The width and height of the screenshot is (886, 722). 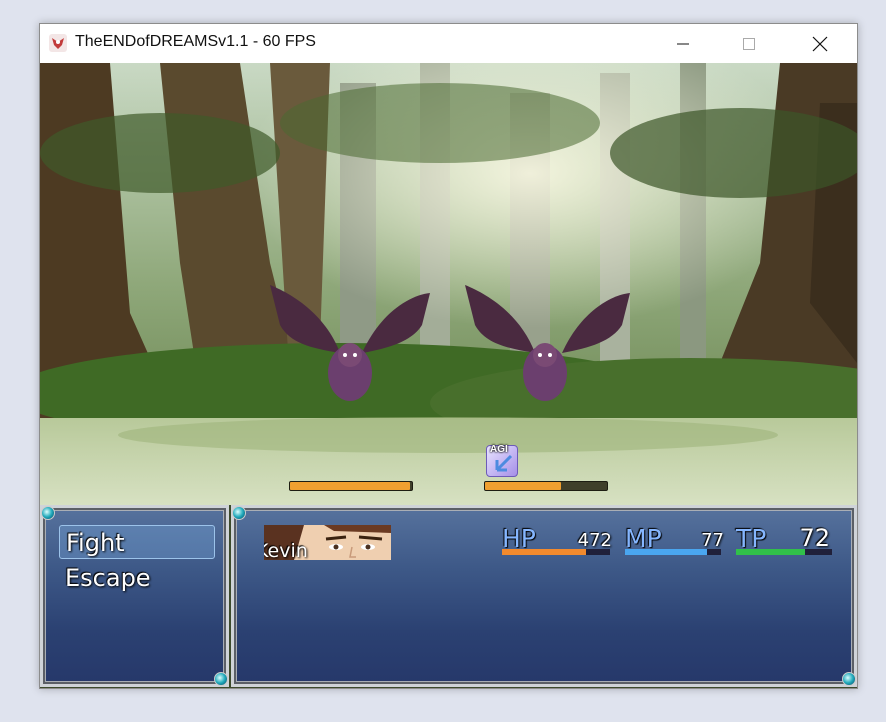 I want to click on fight-command: Fight, so click(x=137, y=542).